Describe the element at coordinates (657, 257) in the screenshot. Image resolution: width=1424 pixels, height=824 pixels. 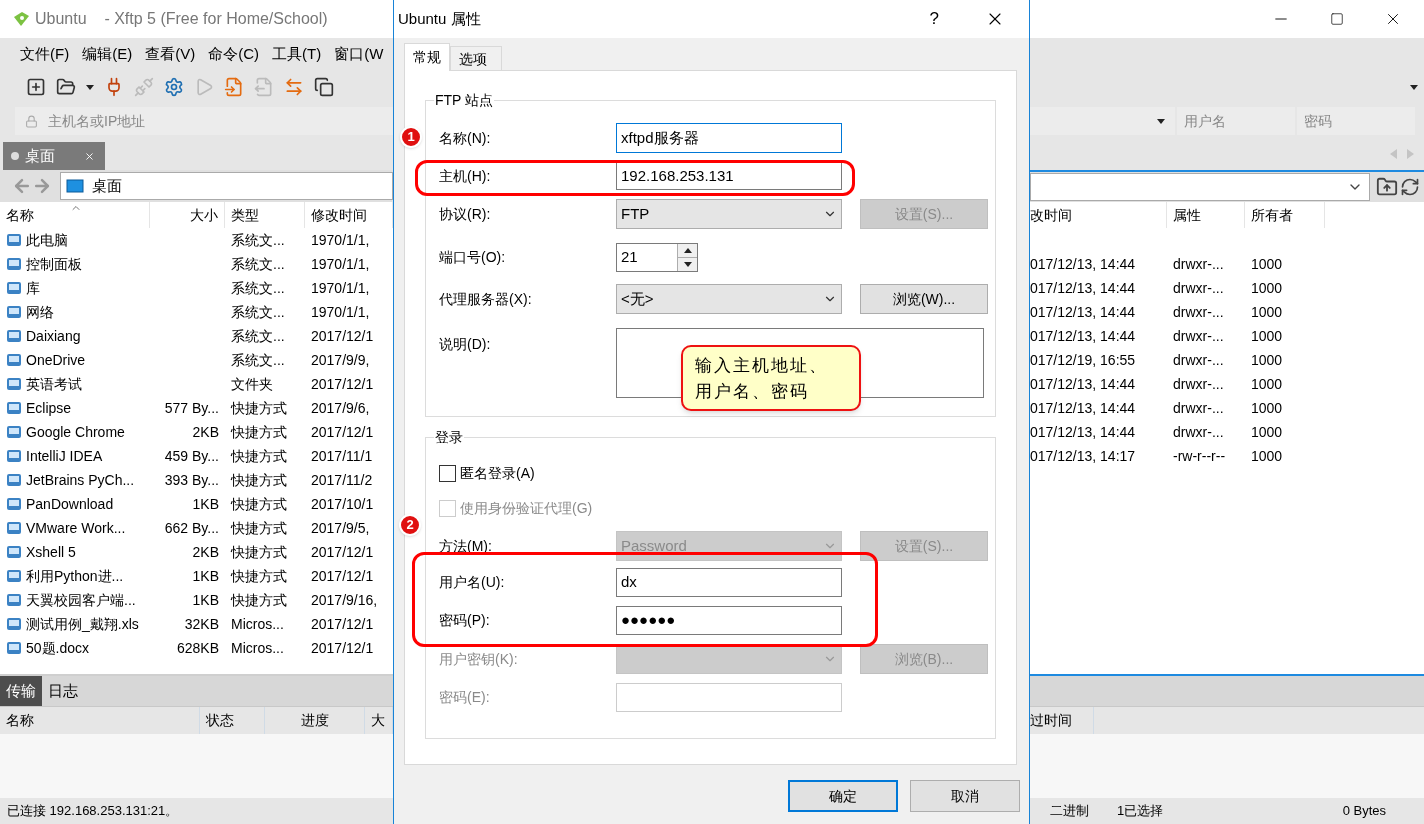
I see `number-field: 21` at that location.